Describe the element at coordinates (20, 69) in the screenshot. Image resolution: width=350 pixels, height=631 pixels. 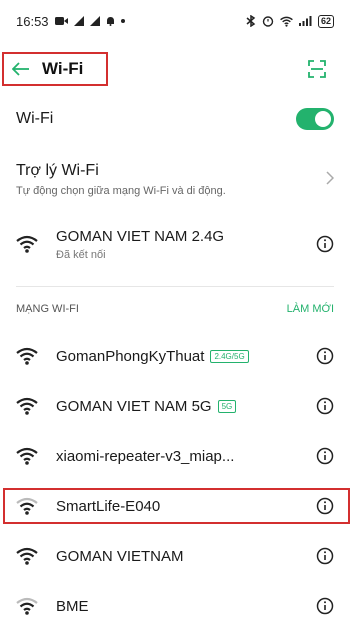
I see `back-arrow-icon` at that location.